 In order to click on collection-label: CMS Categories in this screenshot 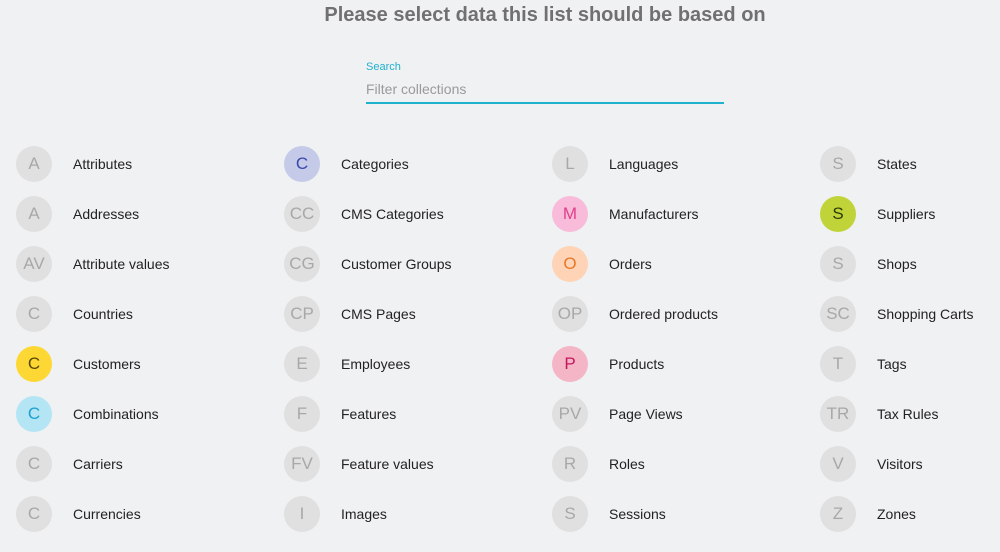, I will do `click(392, 214)`.